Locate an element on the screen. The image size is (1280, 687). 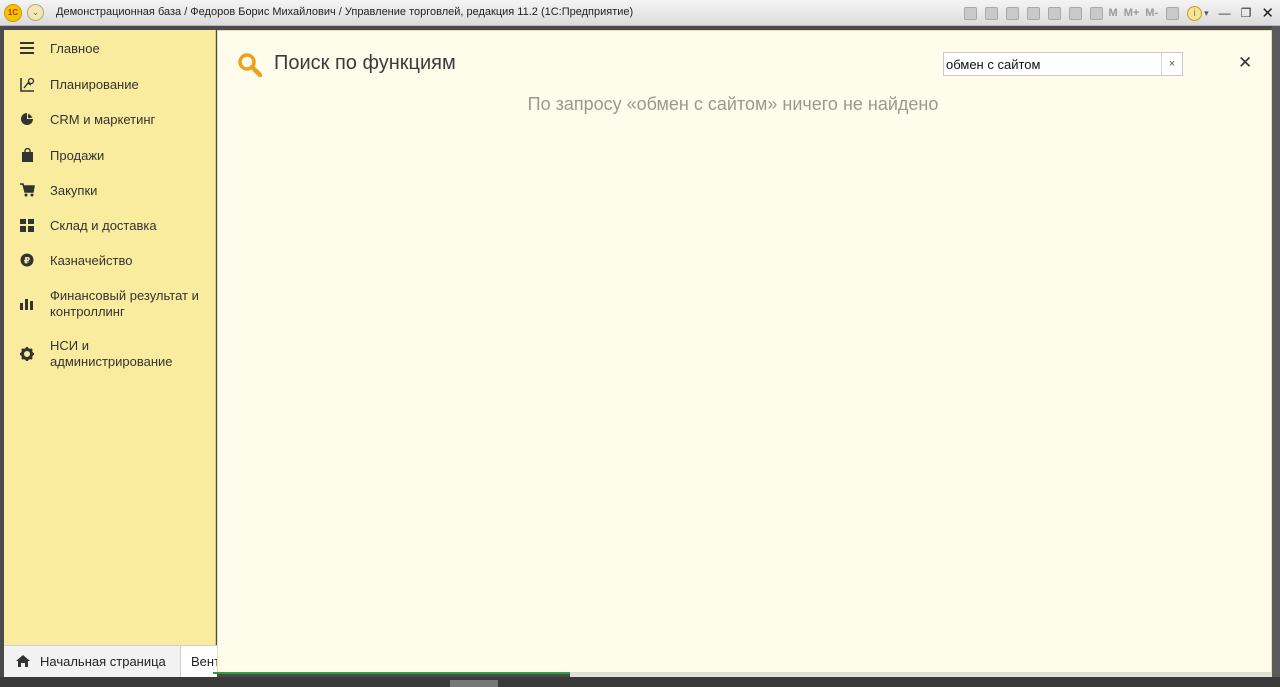
taskbar-edge is located at coordinates (640, 682).